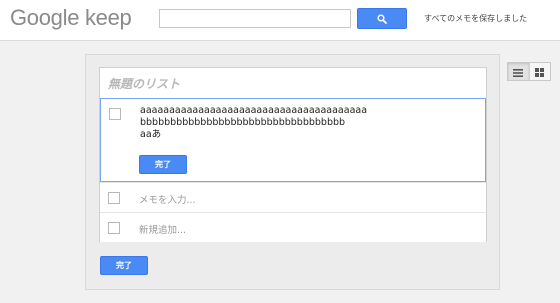  I want to click on top-bar: Google keep すべてのメモを保存しました, so click(280, 20).